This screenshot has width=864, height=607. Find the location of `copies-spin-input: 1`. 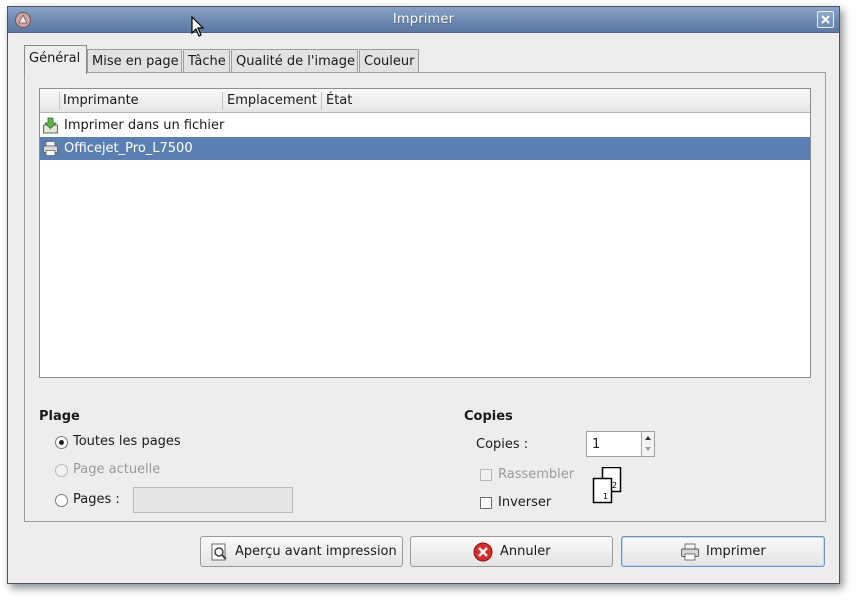

copies-spin-input: 1 is located at coordinates (614, 444).